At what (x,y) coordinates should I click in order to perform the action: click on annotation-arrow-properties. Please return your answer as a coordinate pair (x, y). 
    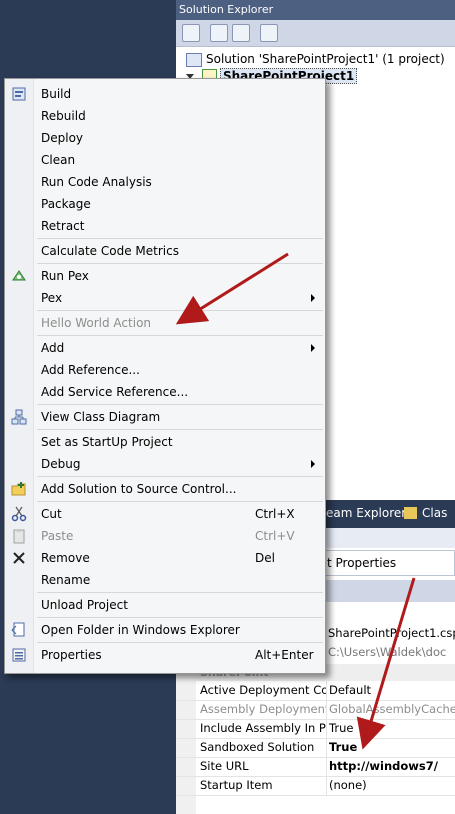
    Looking at the image, I should click on (386, 663).